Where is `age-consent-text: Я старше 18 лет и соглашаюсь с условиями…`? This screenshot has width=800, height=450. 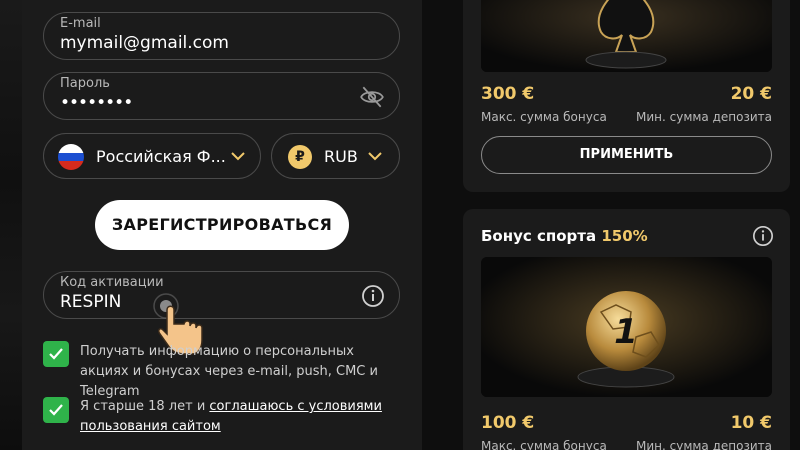 age-consent-text: Я старше 18 лет и соглашаюсь с условиями… is located at coordinates (240, 417).